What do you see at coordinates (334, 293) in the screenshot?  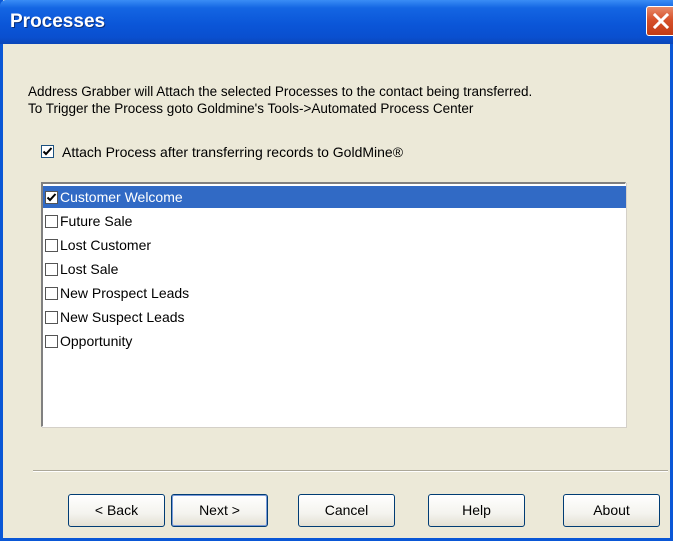 I see `list-item: New Prospect Leads` at bounding box center [334, 293].